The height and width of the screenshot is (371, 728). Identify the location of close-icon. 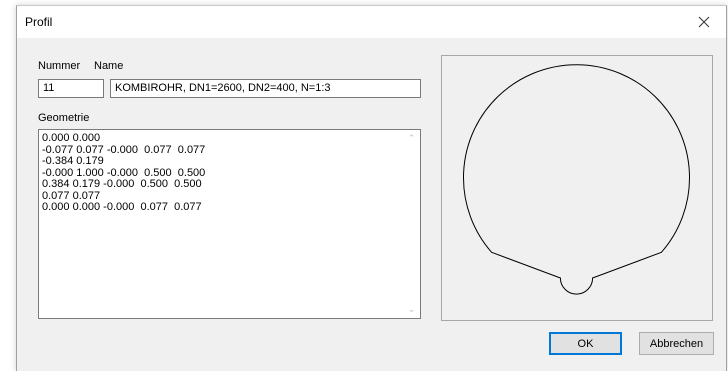
(704, 22).